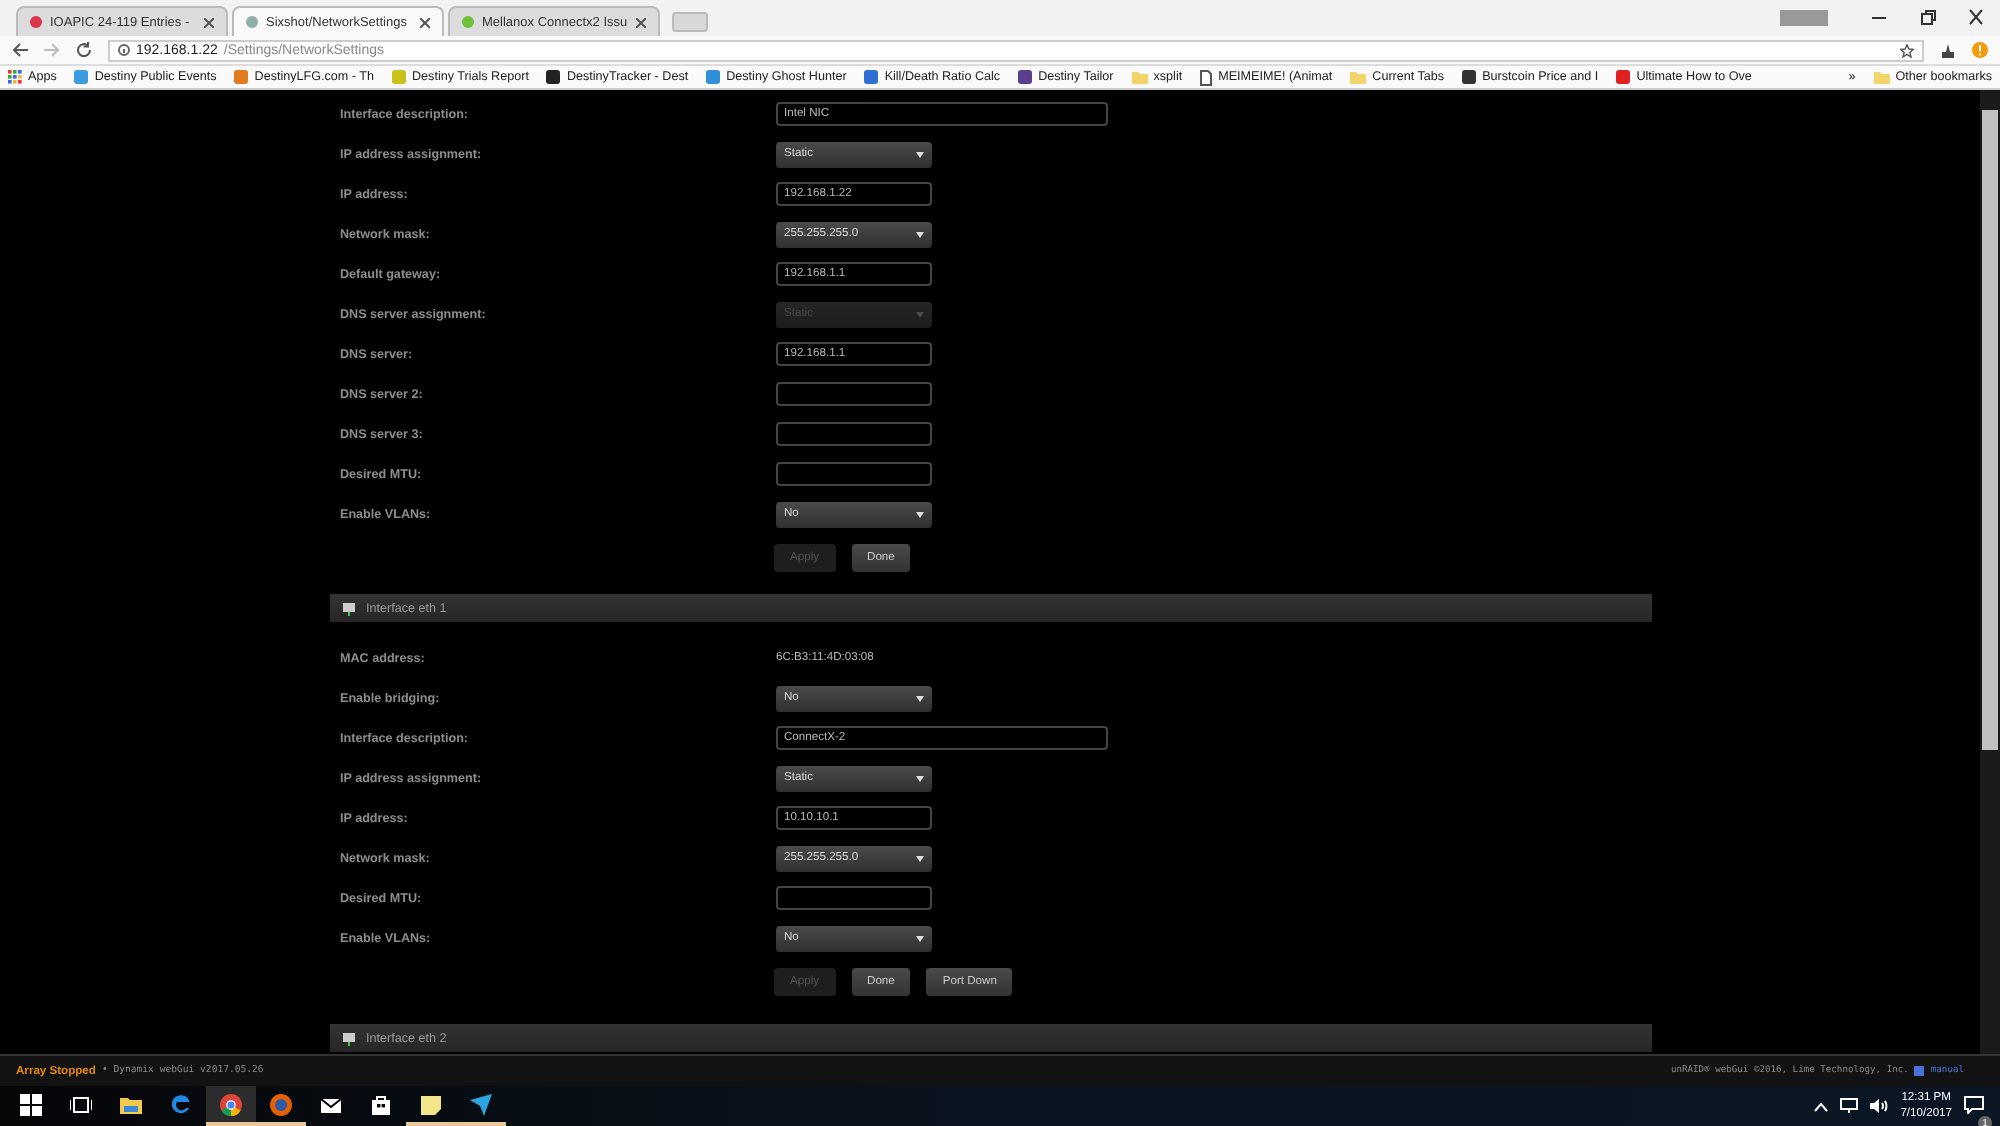  Describe the element at coordinates (15, 77) in the screenshot. I see `apps-grid-icon` at that location.